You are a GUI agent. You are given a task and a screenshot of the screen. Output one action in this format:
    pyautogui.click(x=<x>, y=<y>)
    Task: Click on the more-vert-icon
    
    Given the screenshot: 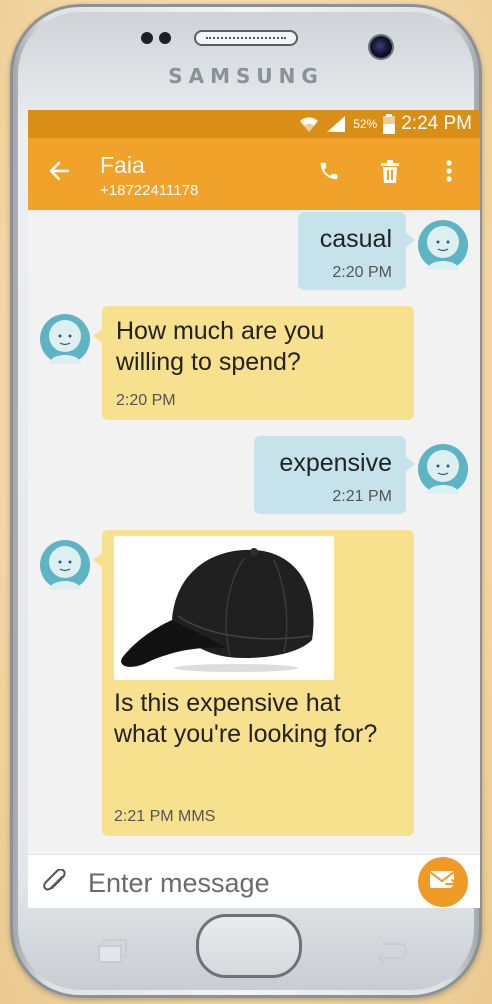 What is the action you would take?
    pyautogui.click(x=449, y=173)
    